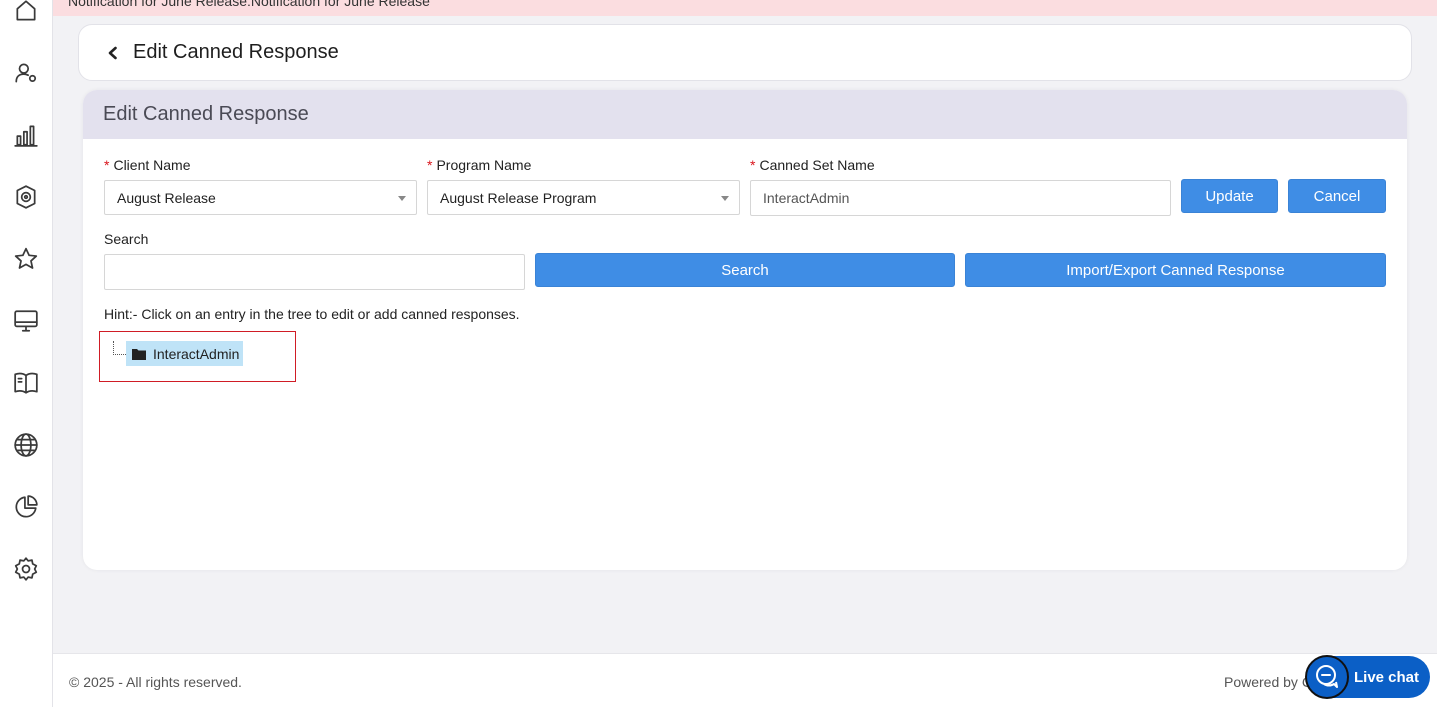  Describe the element at coordinates (155, 682) in the screenshot. I see `copyright-text: © 2025 - All rights reserved.` at that location.